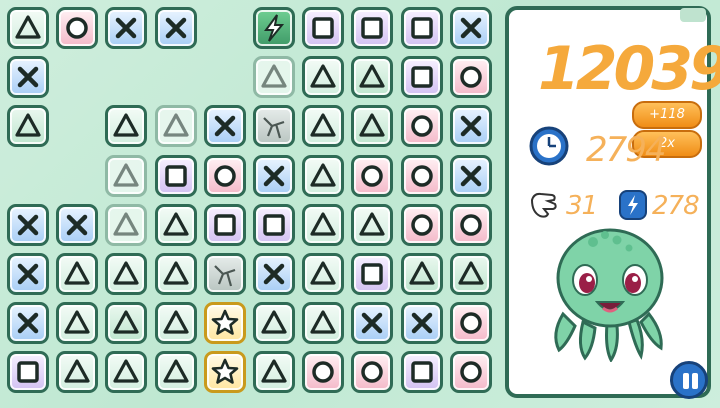  What do you see at coordinates (274, 28) in the screenshot?
I see `lightning-tile` at bounding box center [274, 28].